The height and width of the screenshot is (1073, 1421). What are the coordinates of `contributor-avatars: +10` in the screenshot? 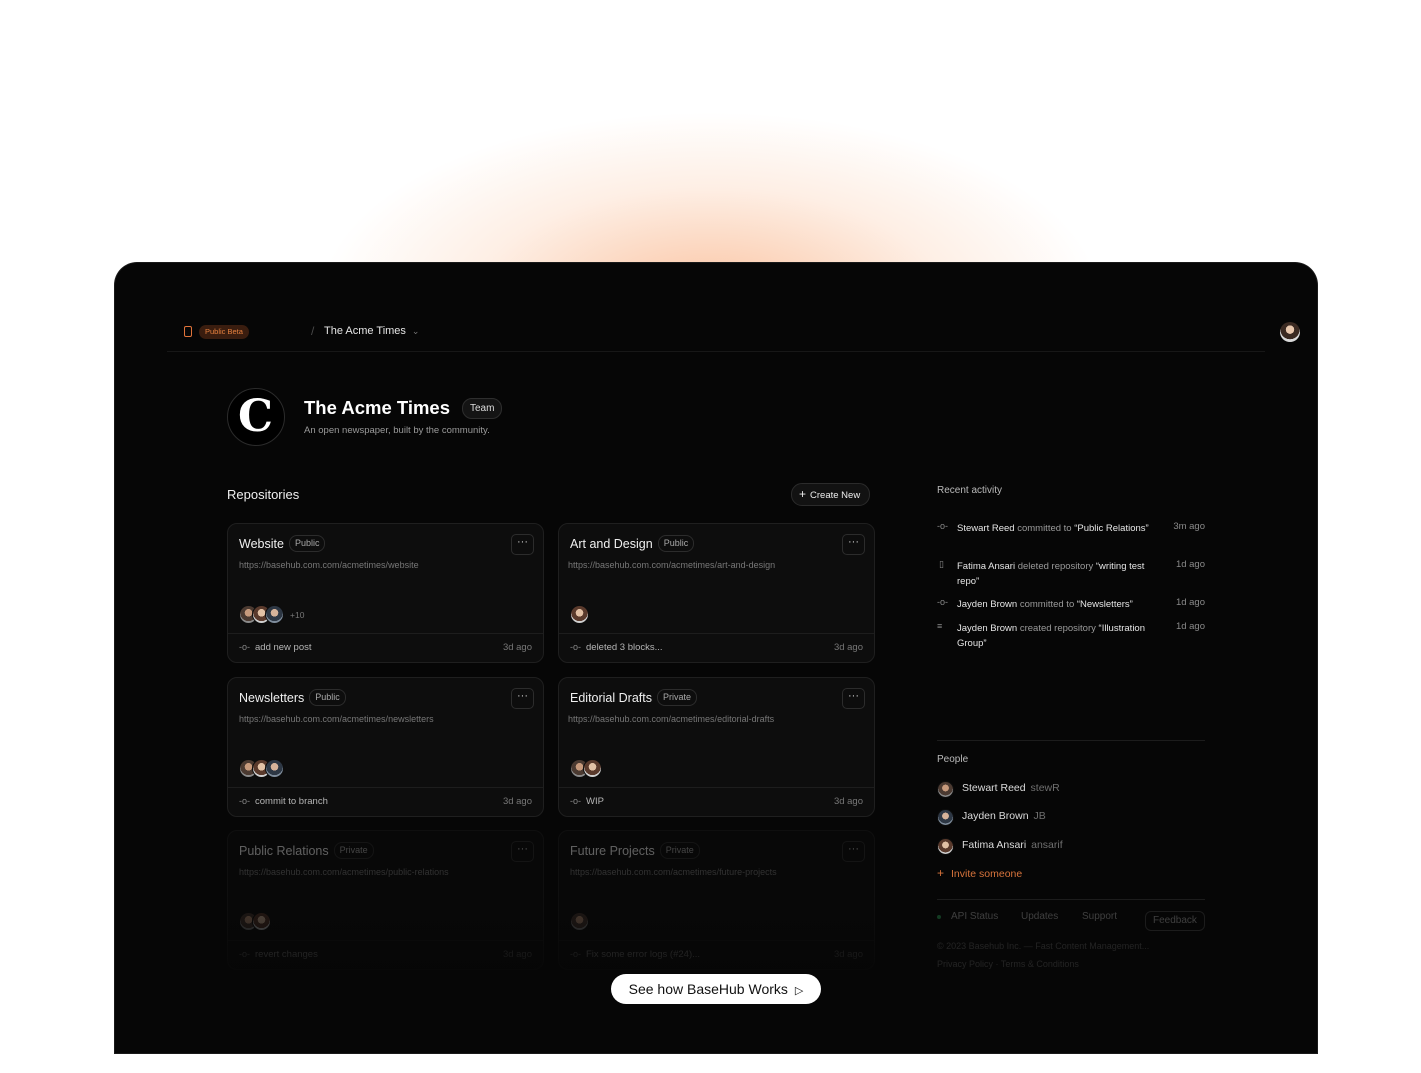 It's located at (271, 614).